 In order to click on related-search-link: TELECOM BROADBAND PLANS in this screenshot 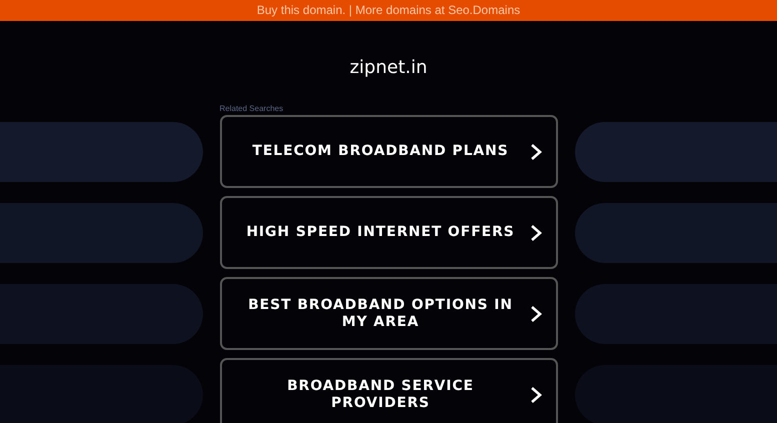, I will do `click(389, 151)`.